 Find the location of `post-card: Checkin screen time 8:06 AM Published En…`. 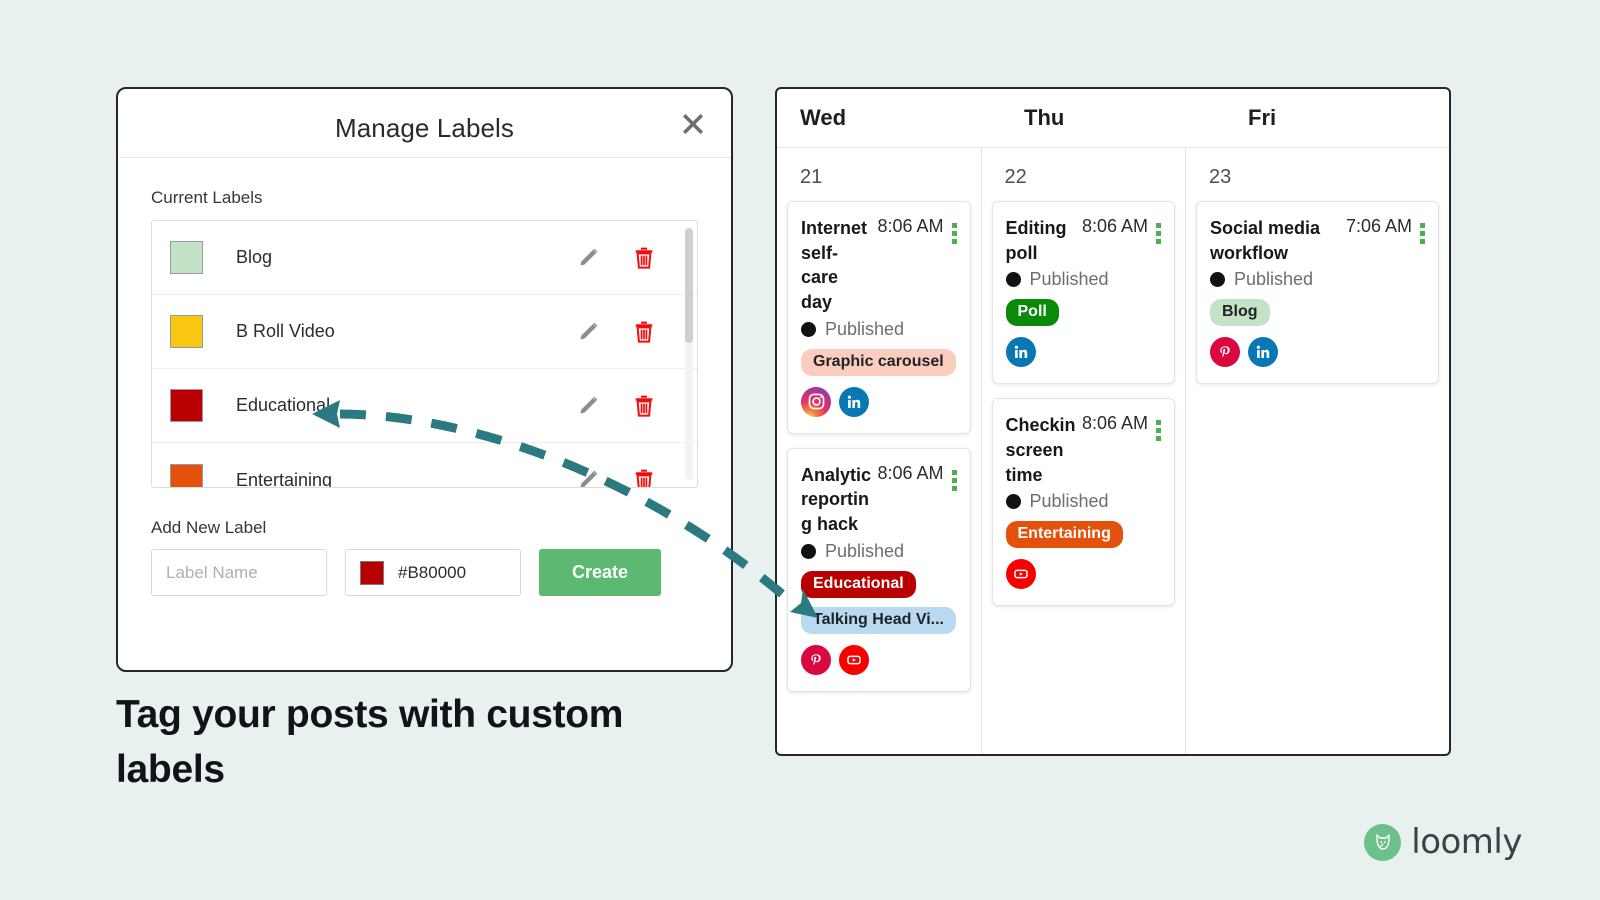

post-card: Checkin screen time 8:06 AM Published En… is located at coordinates (1083, 502).